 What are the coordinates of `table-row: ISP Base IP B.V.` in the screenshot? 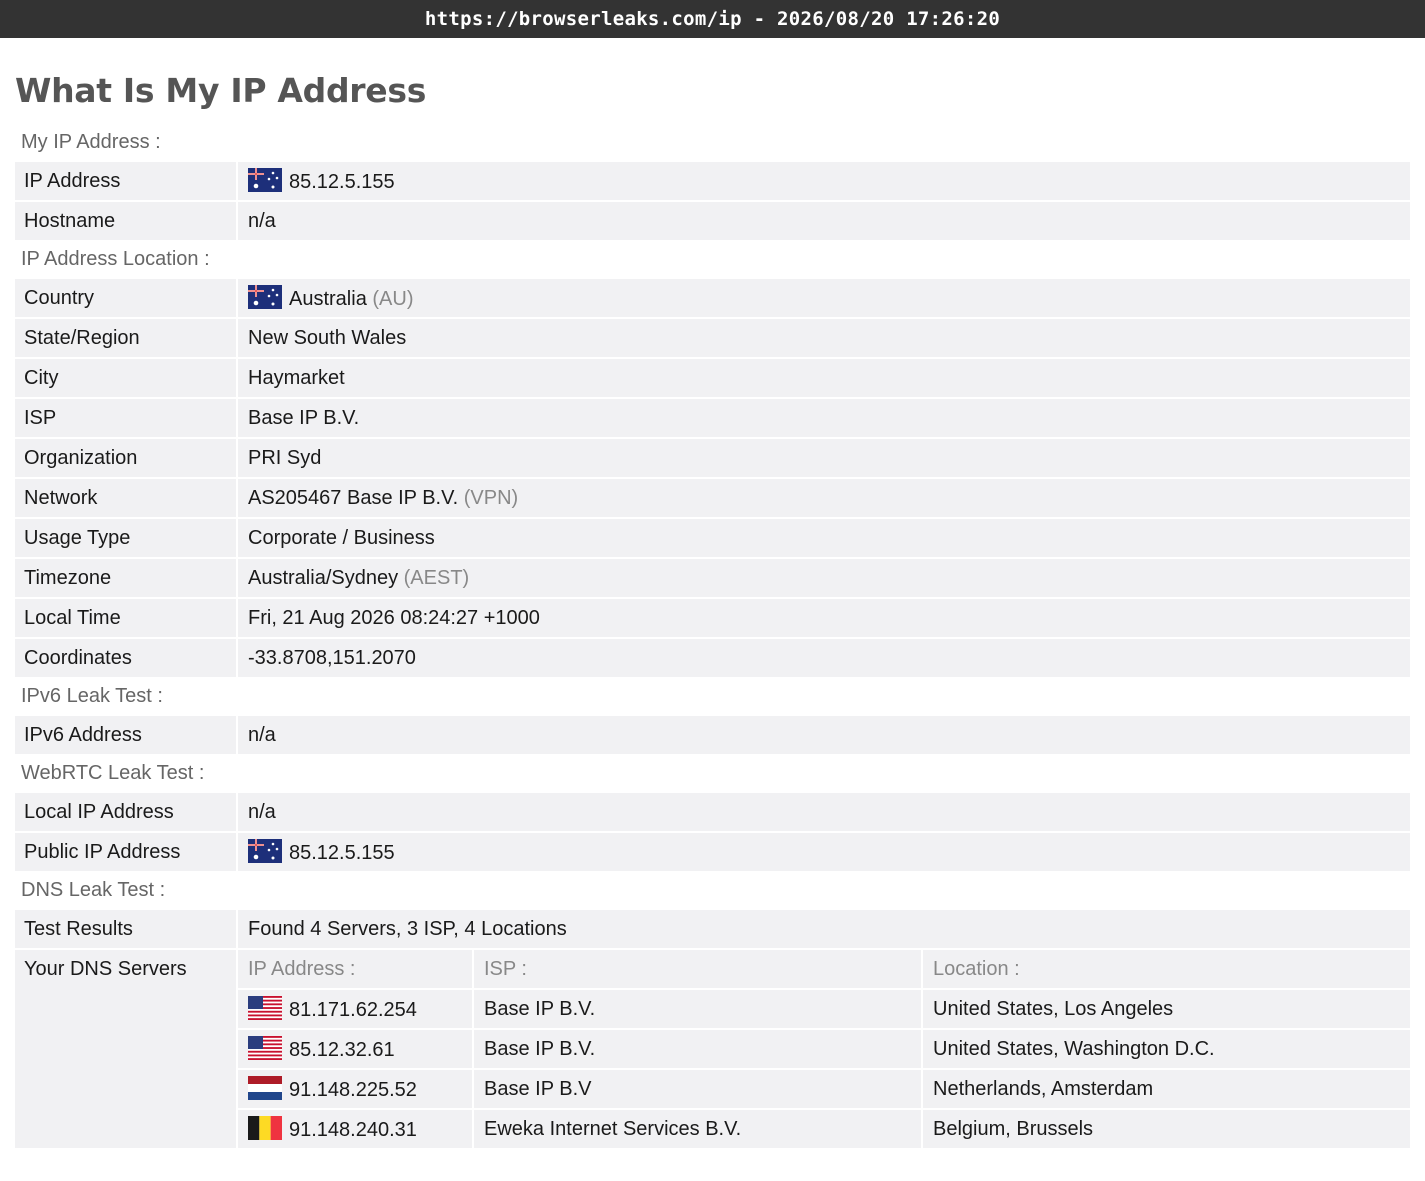 It's located at (712, 418).